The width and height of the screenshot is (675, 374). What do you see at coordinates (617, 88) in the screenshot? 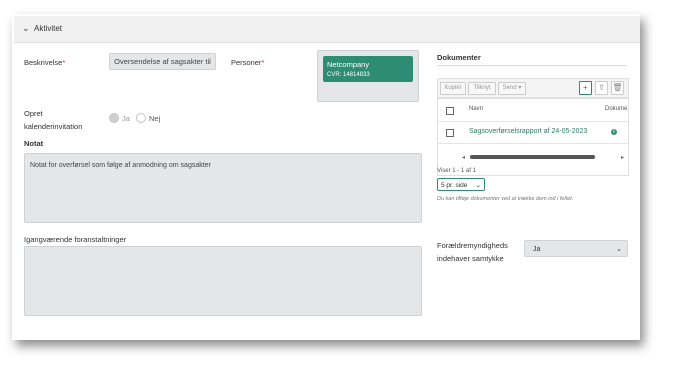
I see `trash-icon: 🗑` at bounding box center [617, 88].